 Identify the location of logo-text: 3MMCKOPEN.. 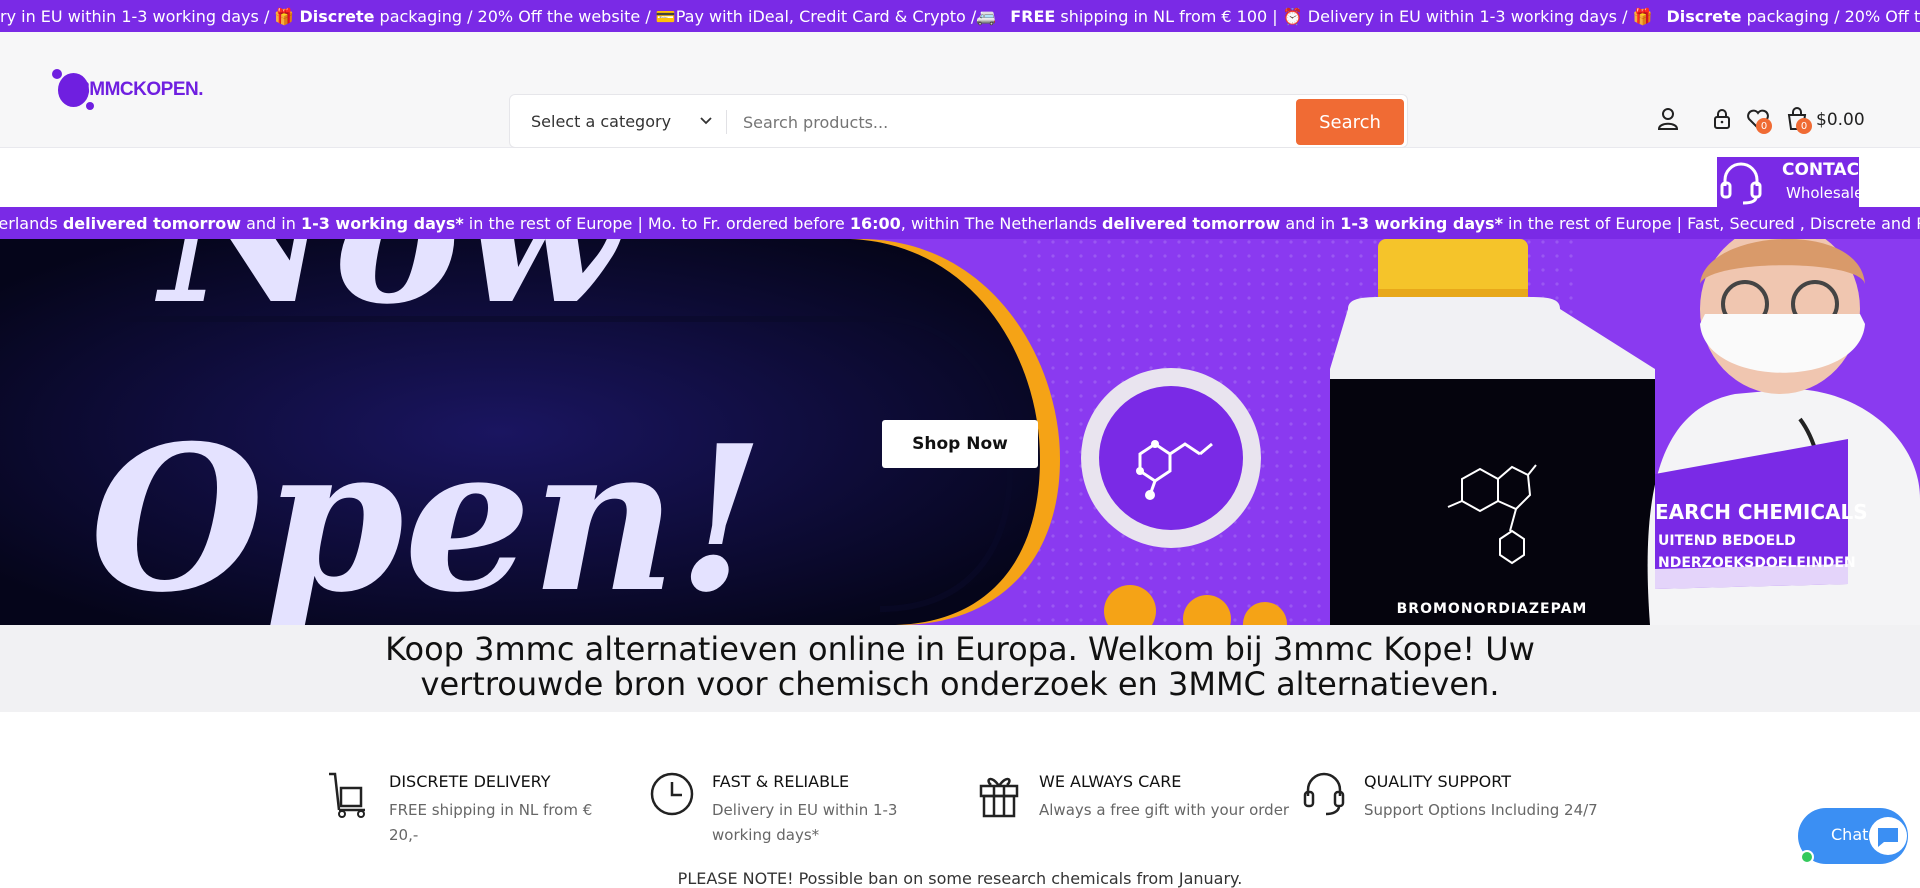
(141, 89).